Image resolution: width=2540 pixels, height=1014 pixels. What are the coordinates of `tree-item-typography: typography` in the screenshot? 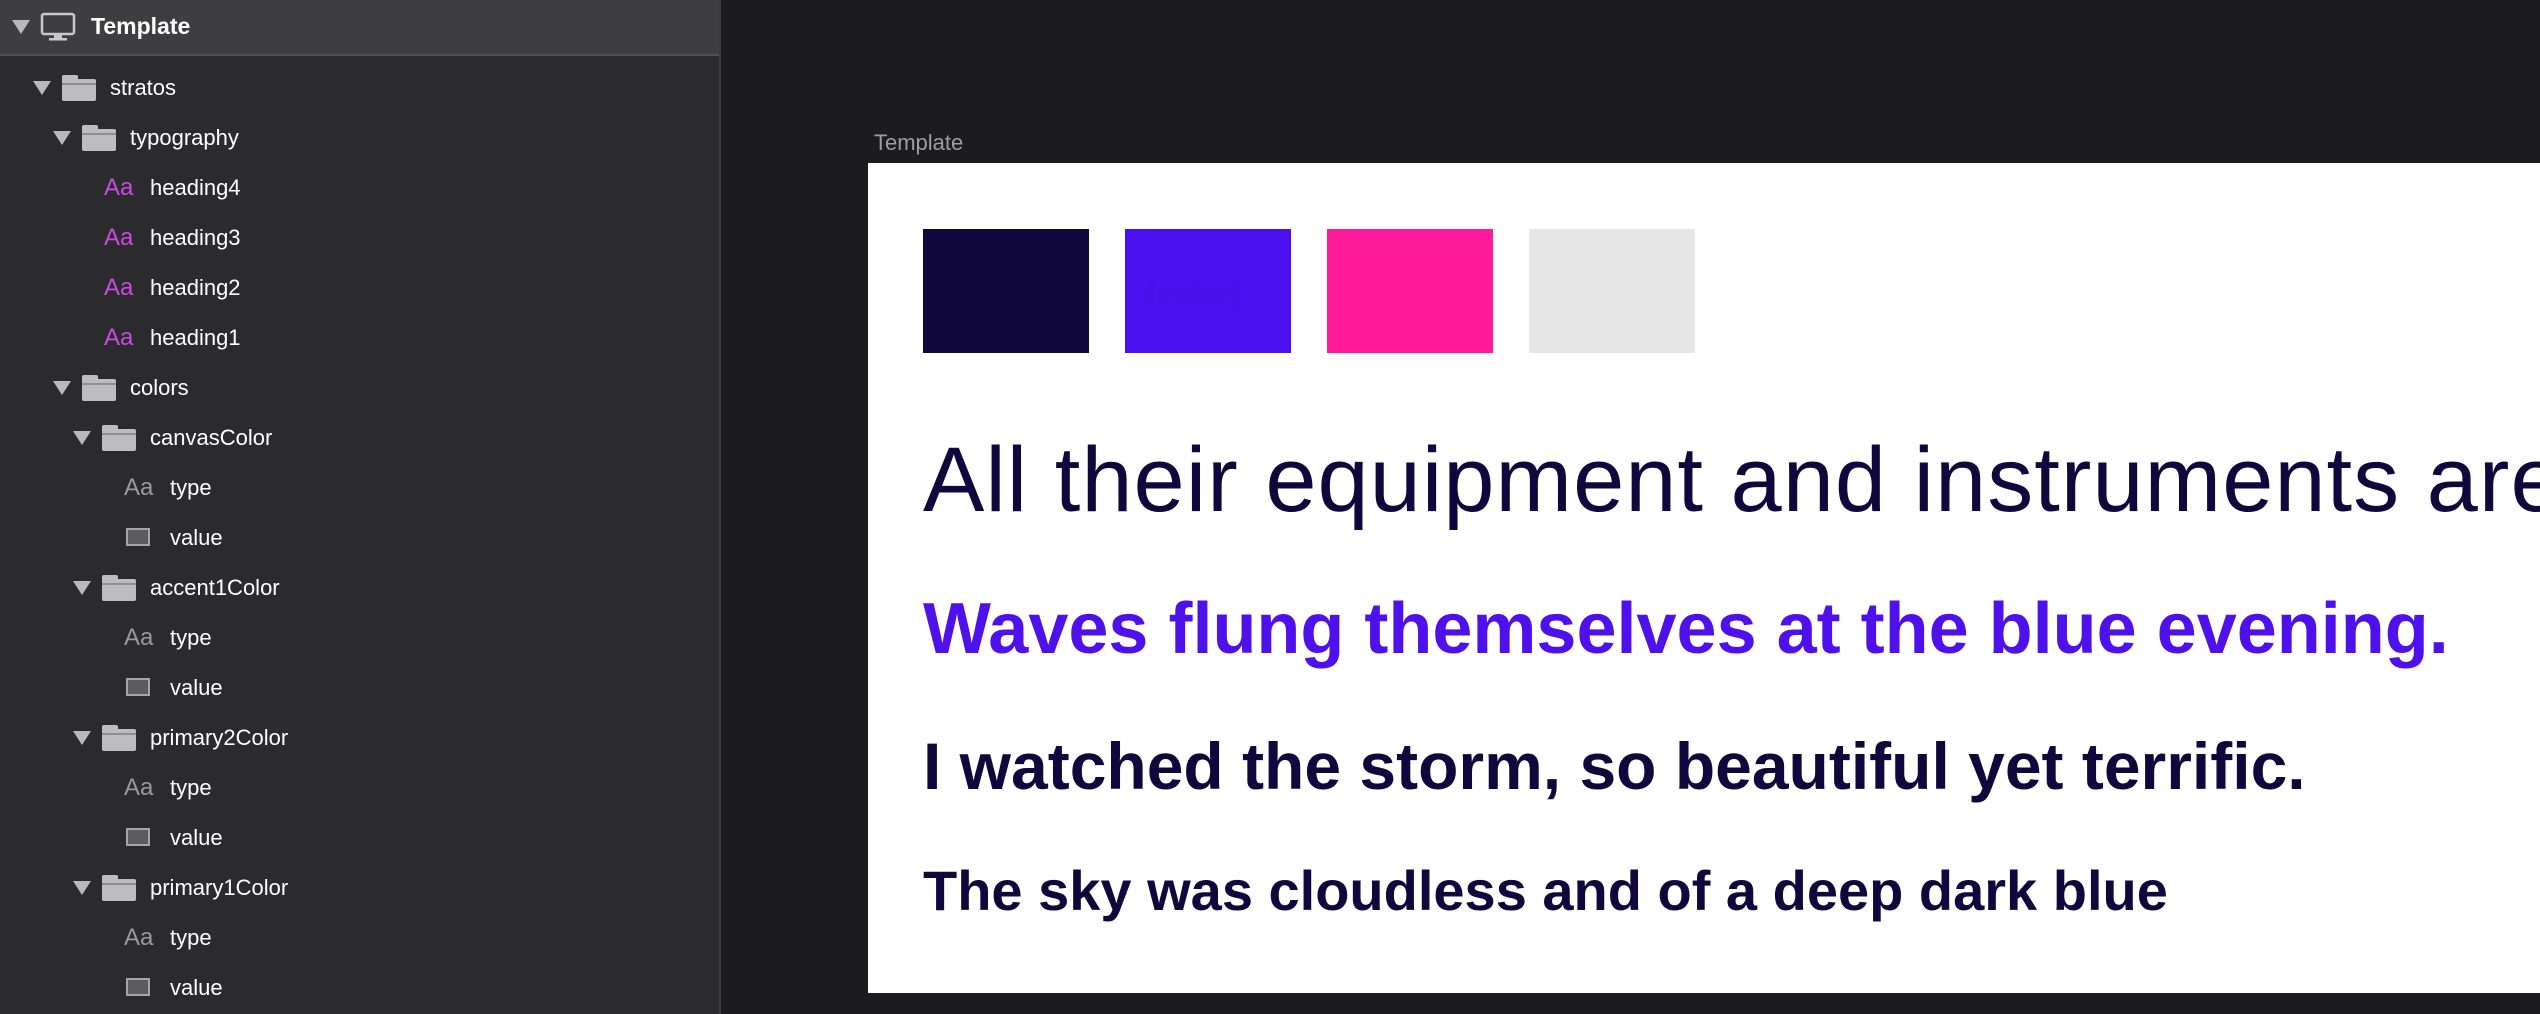 It's located at (359, 138).